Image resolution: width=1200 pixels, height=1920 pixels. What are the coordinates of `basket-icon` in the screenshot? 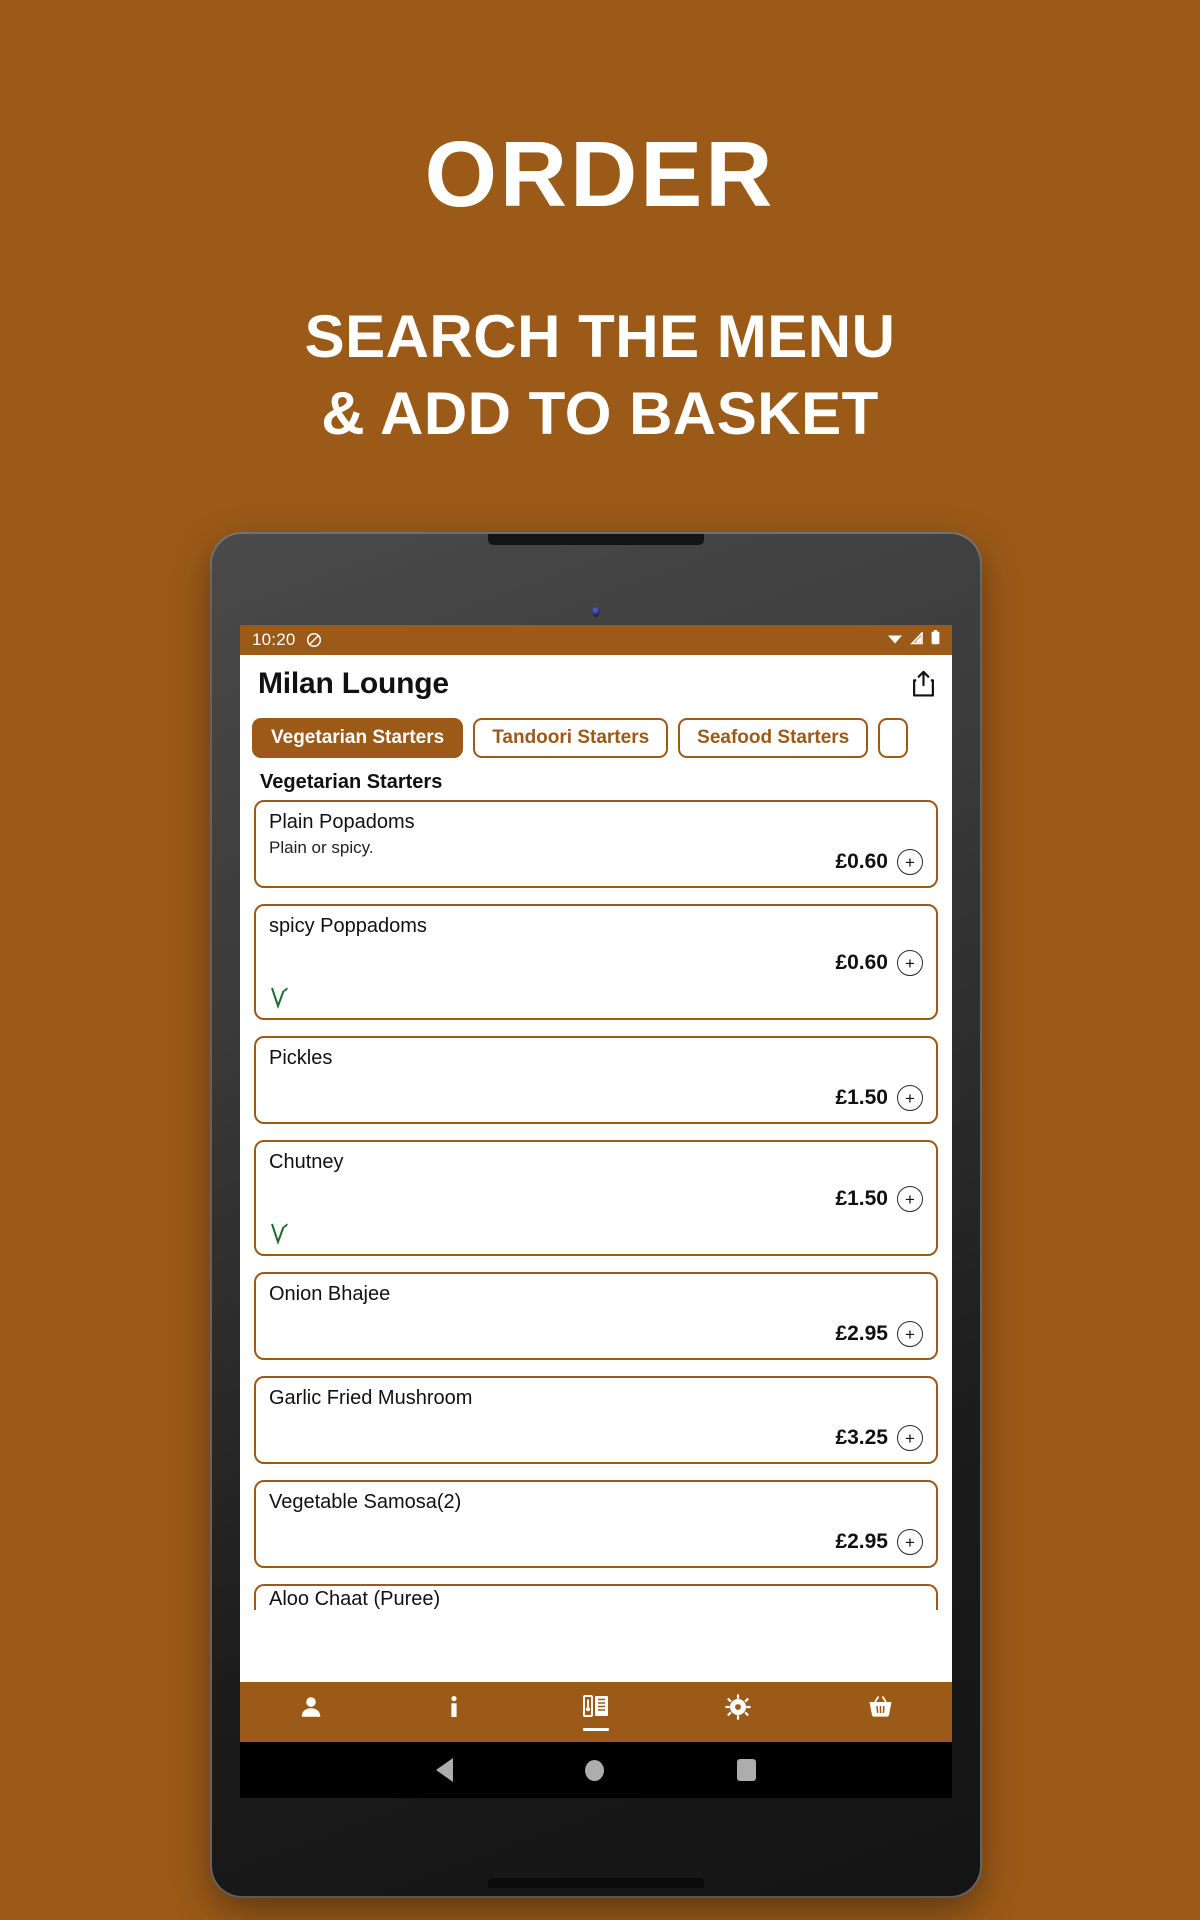 It's located at (880, 1709).